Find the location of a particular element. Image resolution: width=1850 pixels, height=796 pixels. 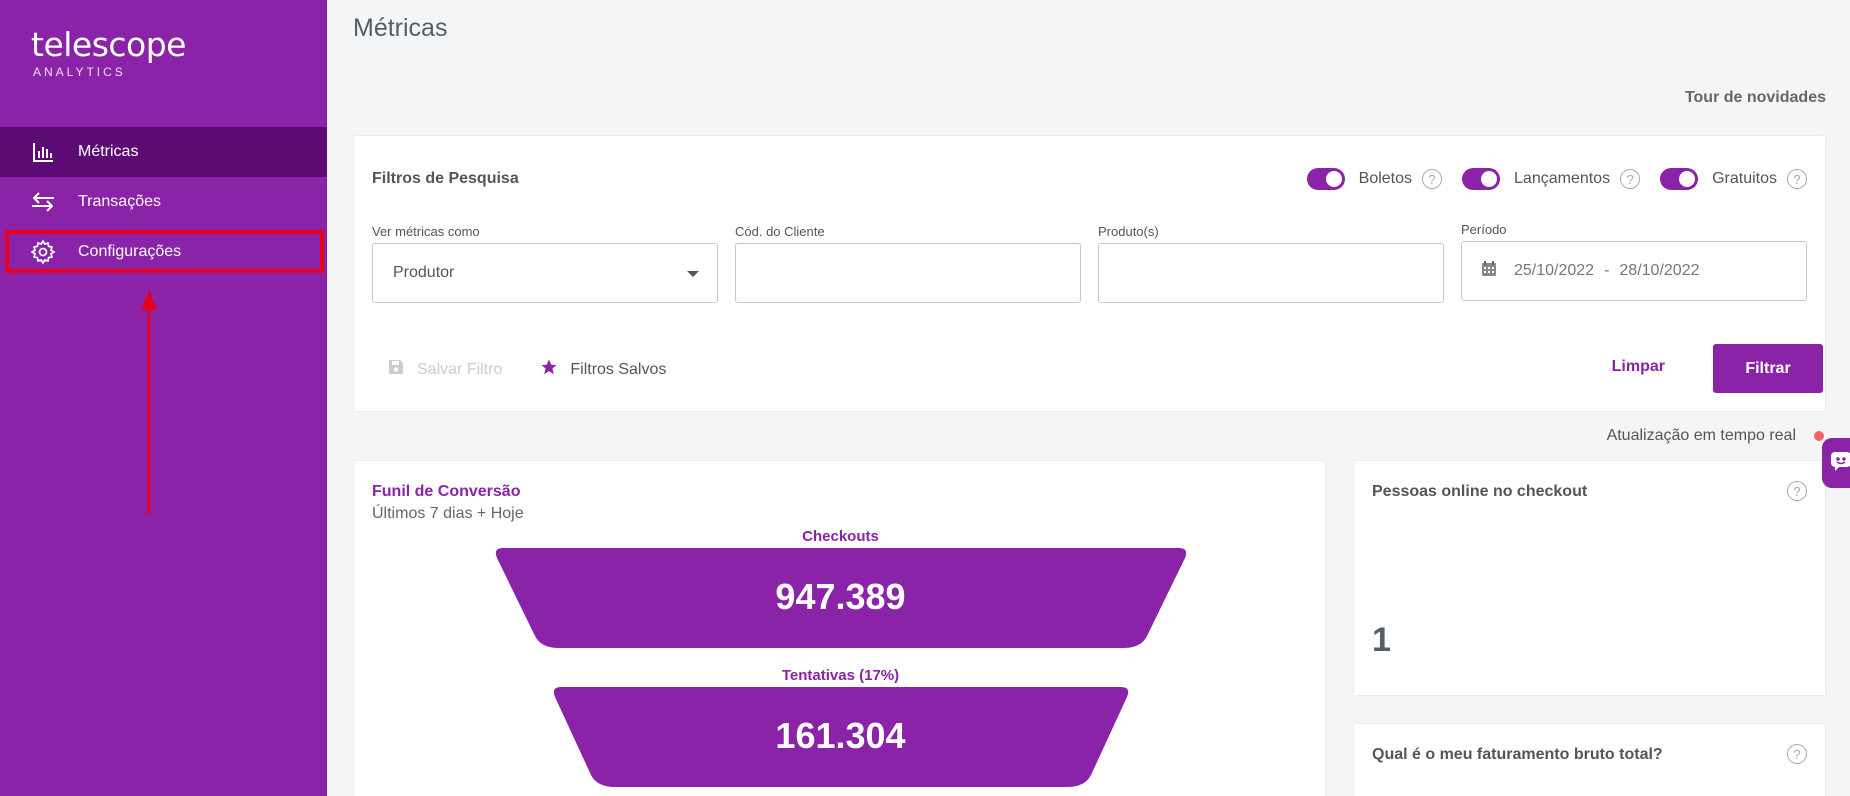

boletos-switch is located at coordinates (1325, 179).